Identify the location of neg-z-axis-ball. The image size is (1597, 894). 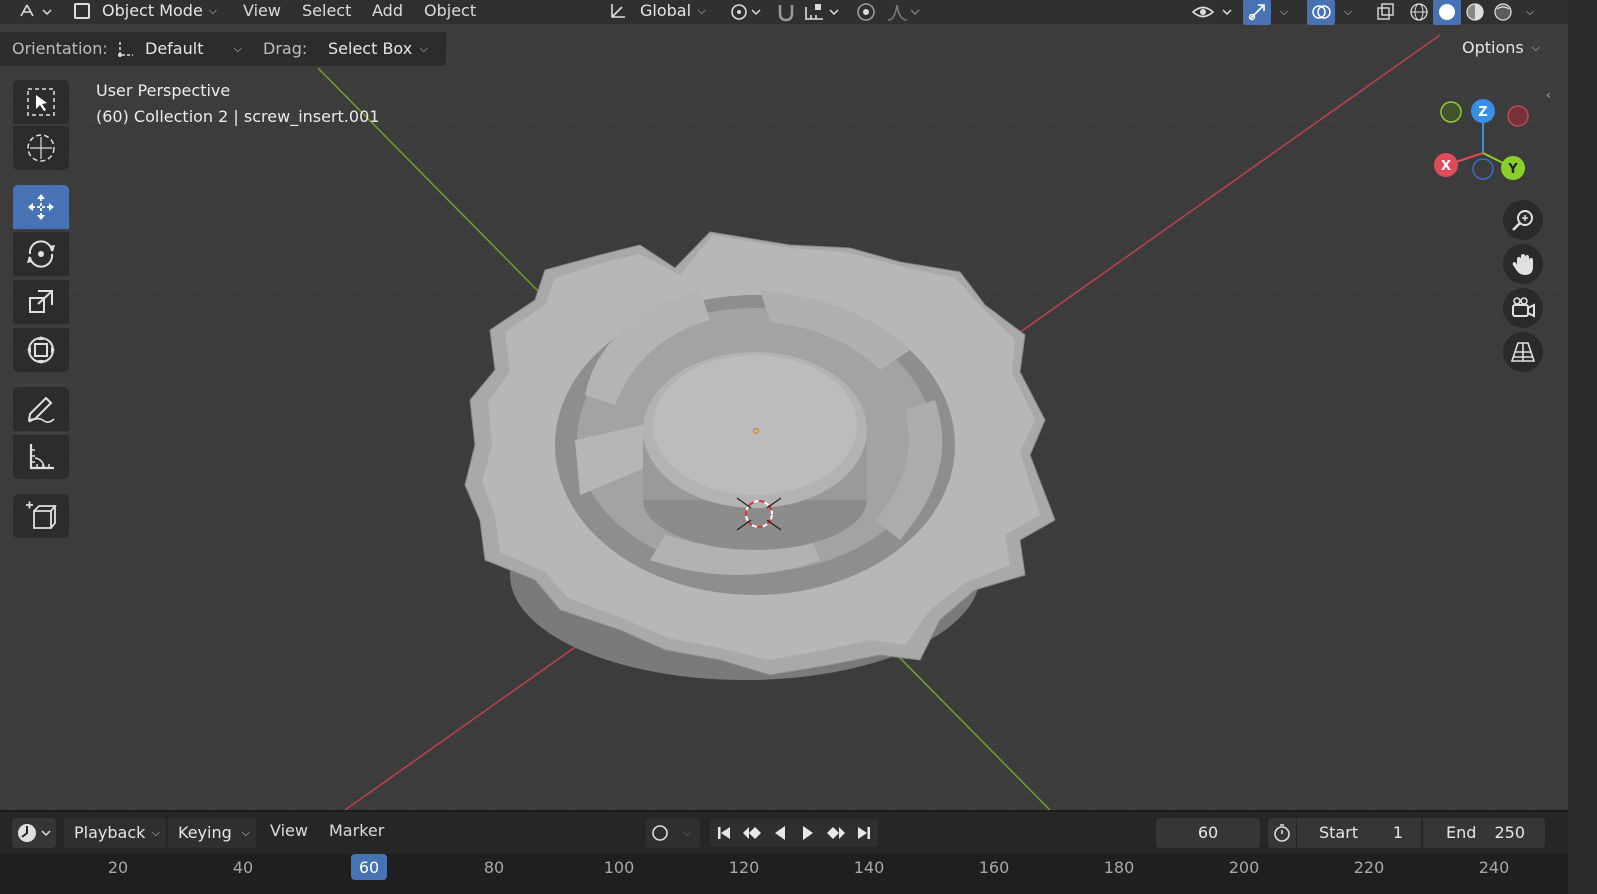
(1483, 169).